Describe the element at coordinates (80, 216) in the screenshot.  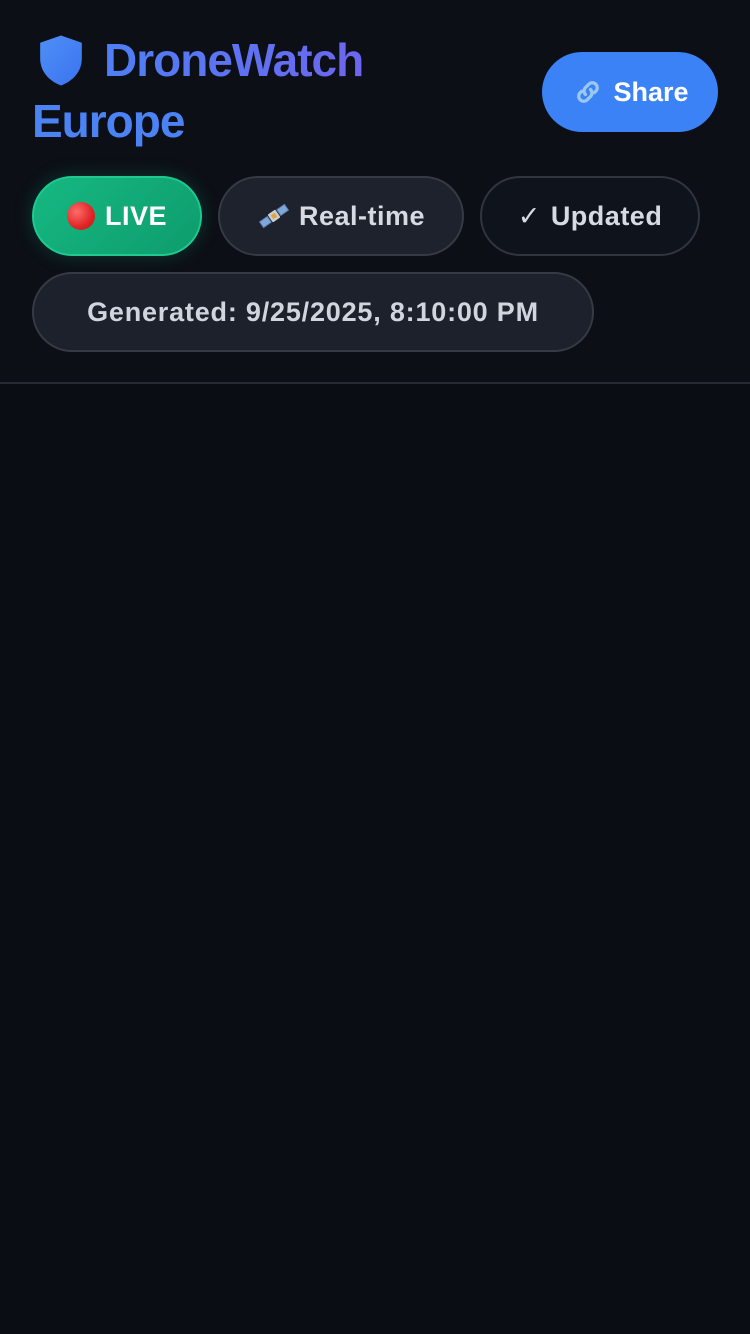
I see `red-circle-icon` at that location.